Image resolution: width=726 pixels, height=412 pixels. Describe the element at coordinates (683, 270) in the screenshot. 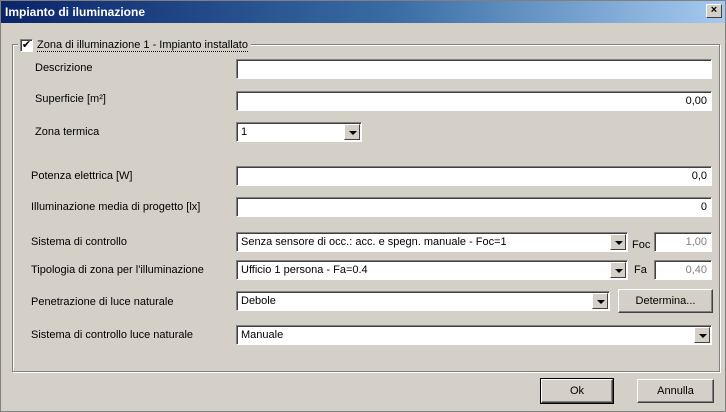

I see `fa-input: 0,40` at that location.